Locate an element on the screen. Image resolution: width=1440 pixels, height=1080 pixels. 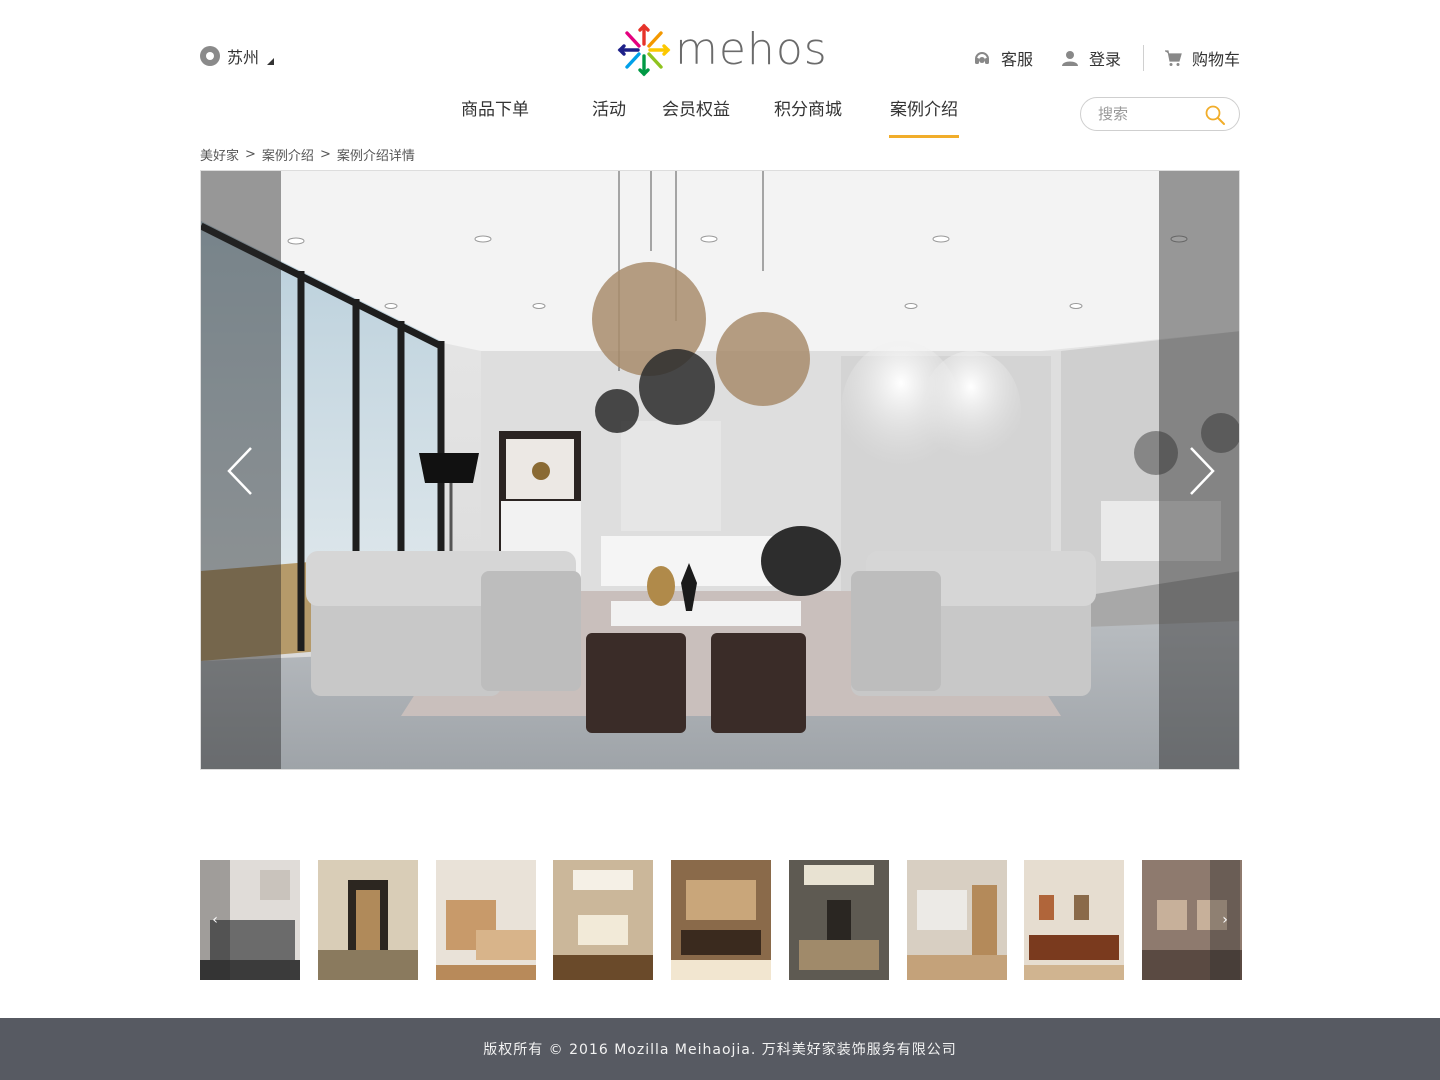
customer-service-label: 客服 is located at coordinates (1016, 59).